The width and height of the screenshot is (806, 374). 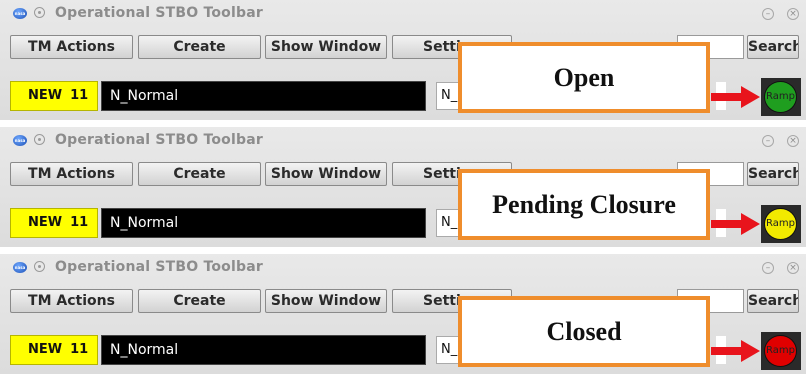 What do you see at coordinates (584, 204) in the screenshot?
I see `callout-label: Pending Closure` at bounding box center [584, 204].